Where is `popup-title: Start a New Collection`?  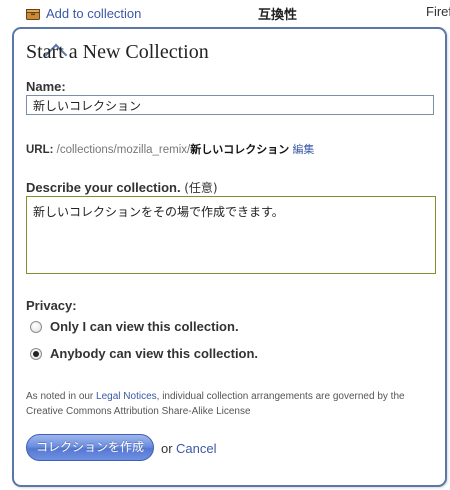
popup-title: Start a New Collection is located at coordinates (117, 52).